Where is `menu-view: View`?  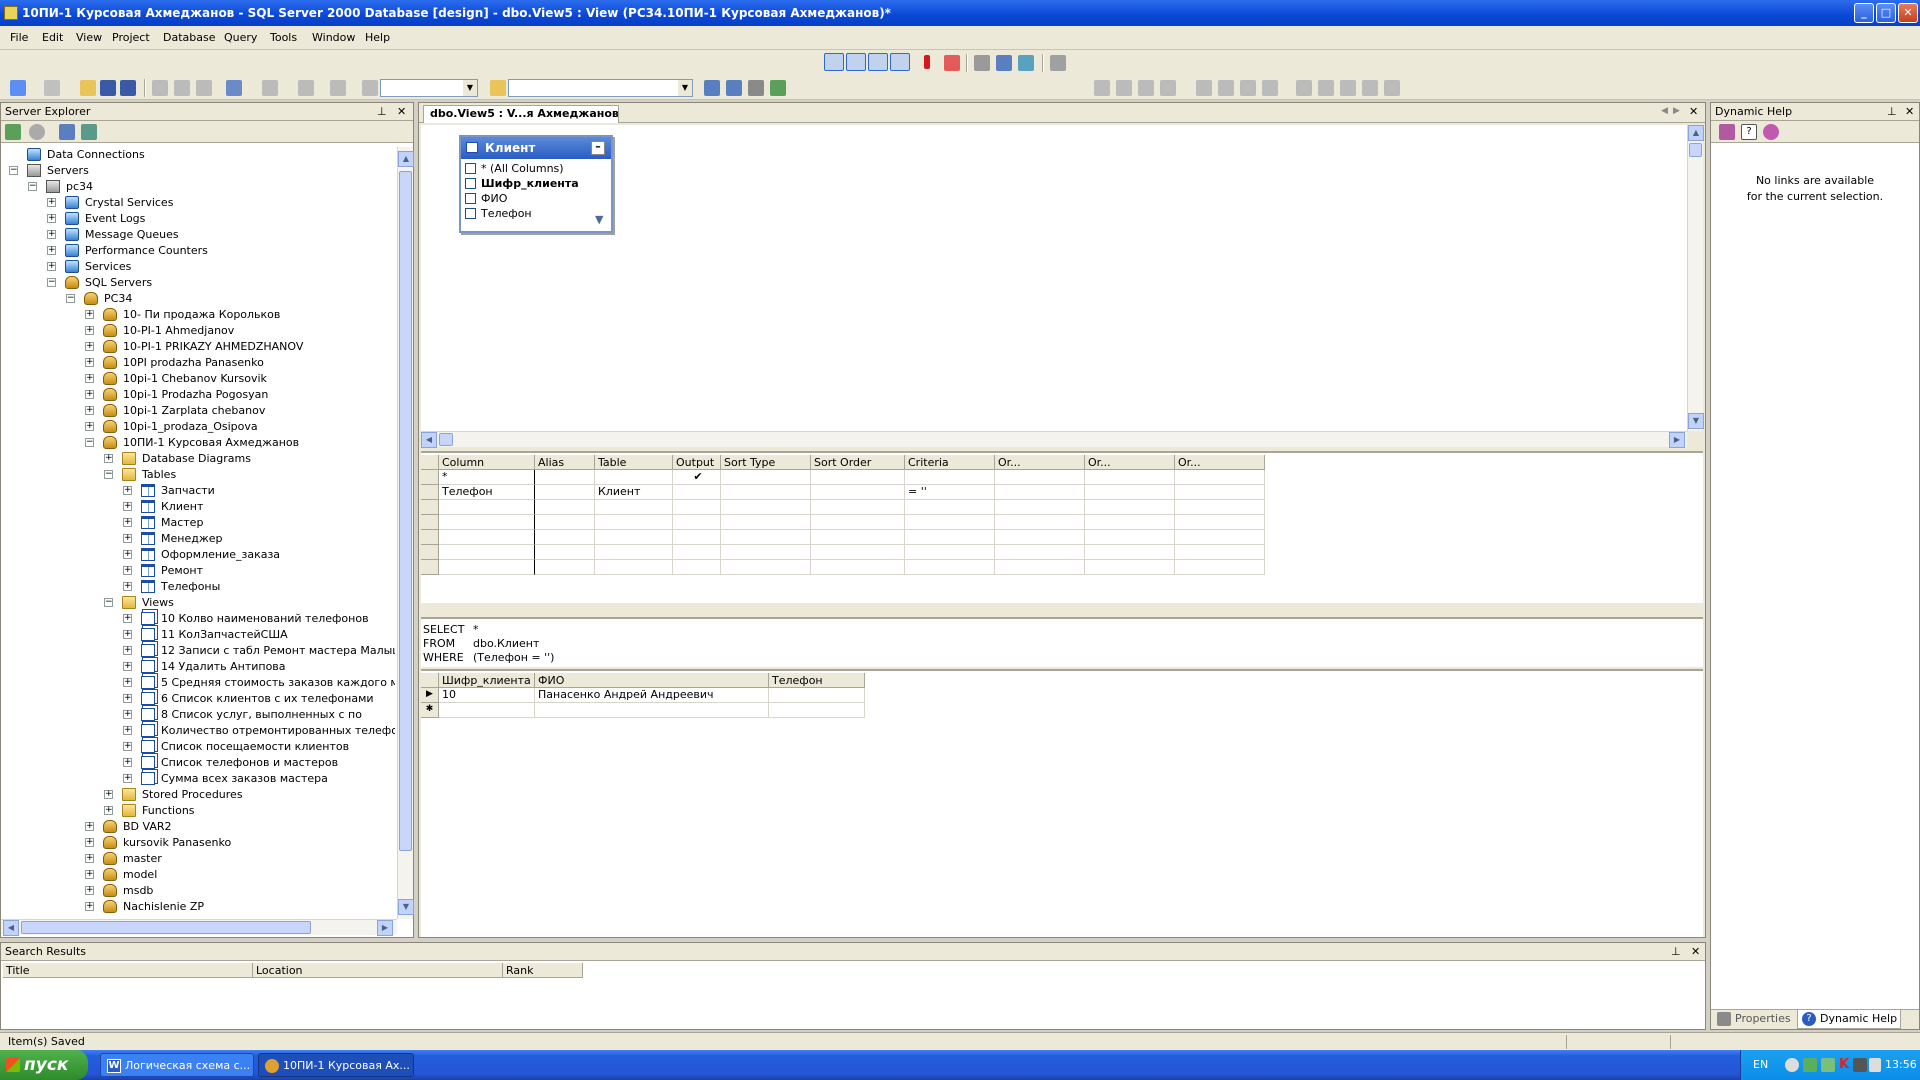
menu-view: View is located at coordinates (89, 37).